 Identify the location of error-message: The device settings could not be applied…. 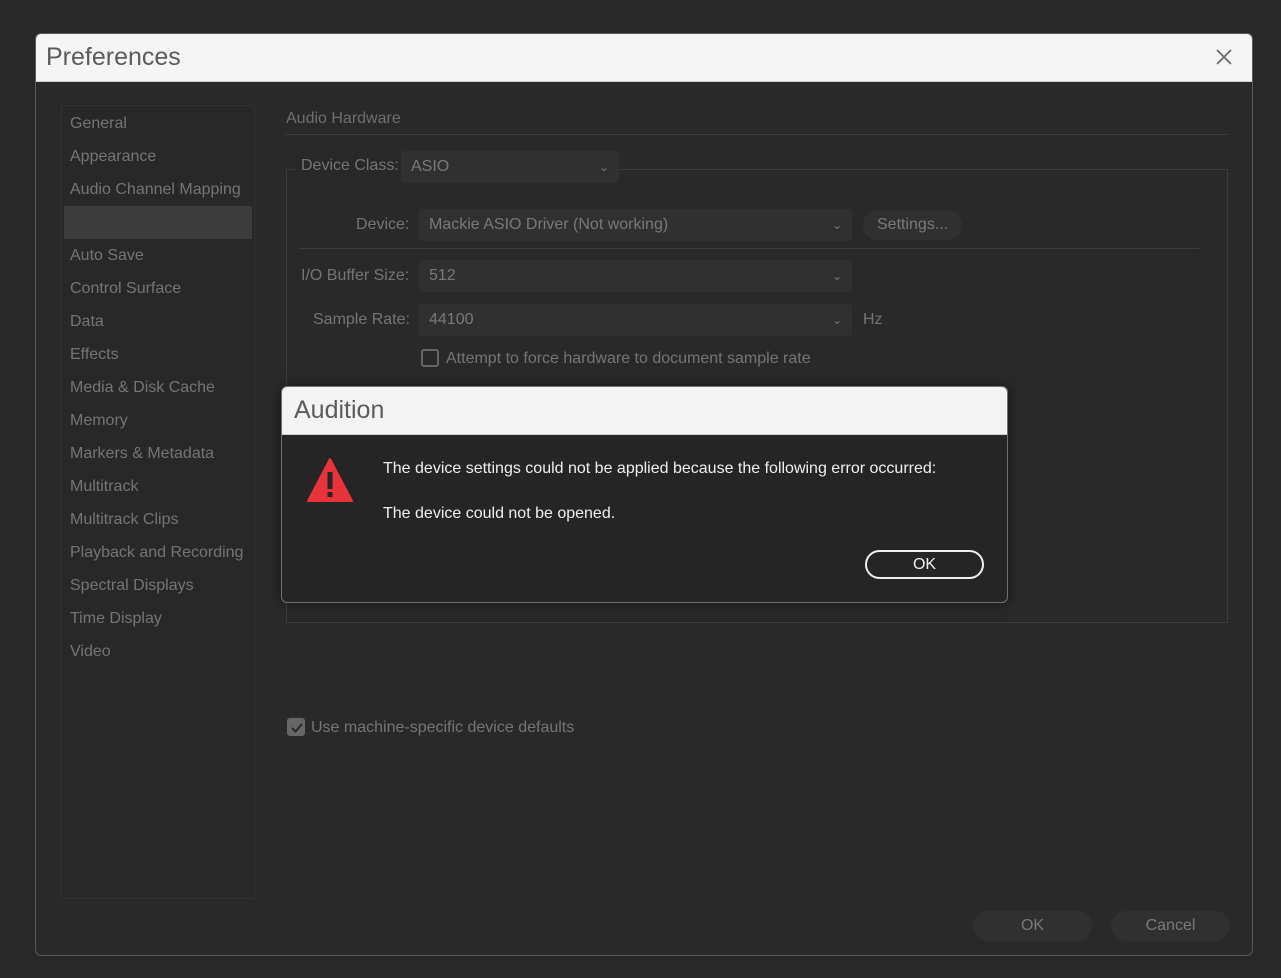
(660, 468).